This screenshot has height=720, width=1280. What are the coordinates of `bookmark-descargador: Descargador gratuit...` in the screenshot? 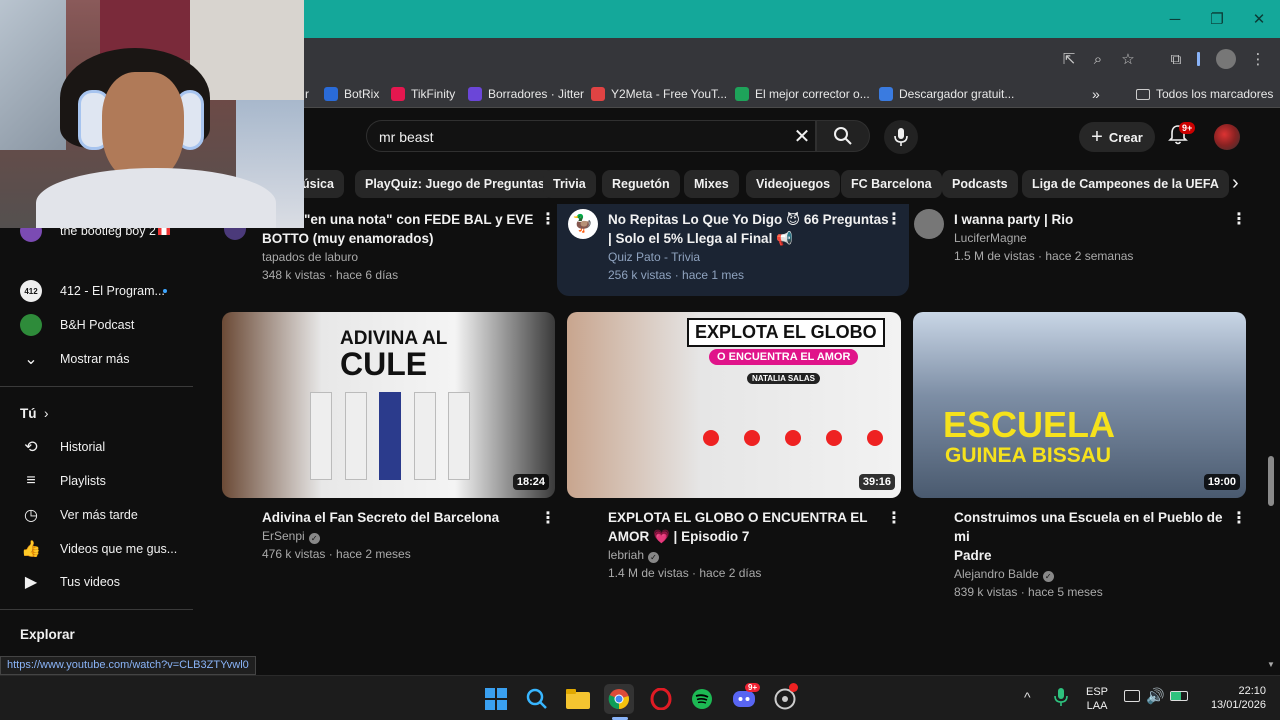 It's located at (946, 94).